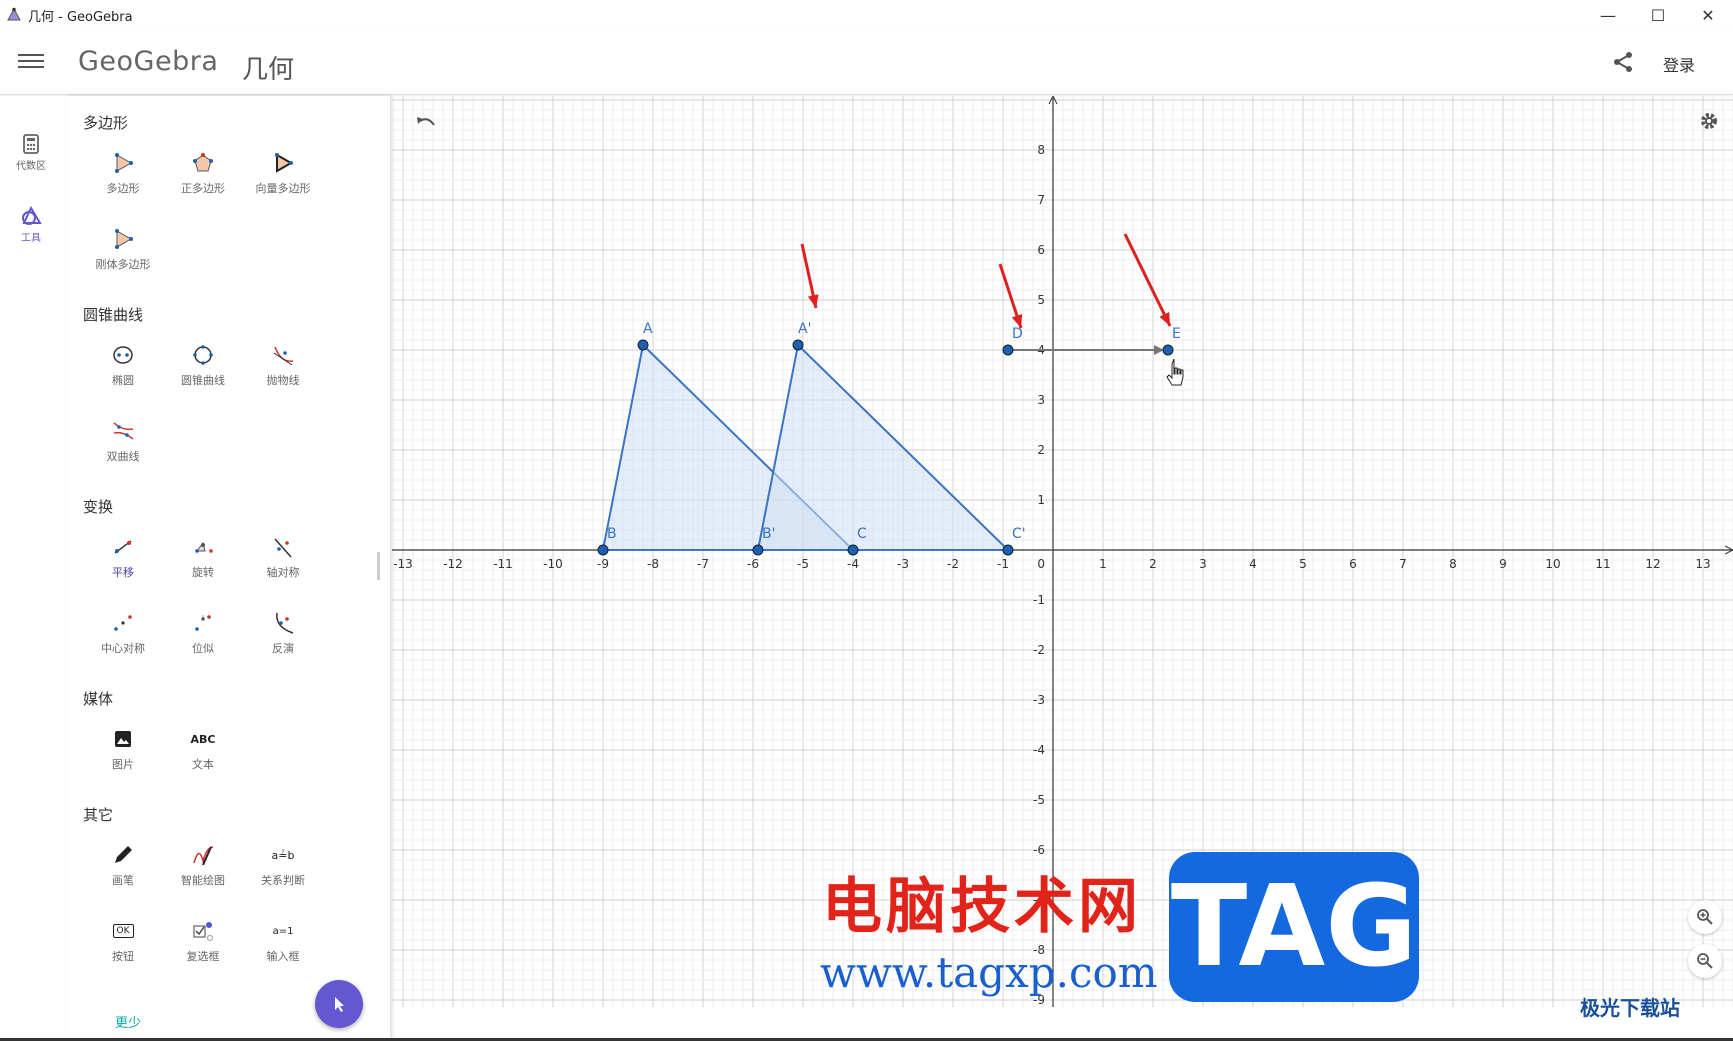 Image resolution: width=1733 pixels, height=1041 pixels. Describe the element at coordinates (124, 163) in the screenshot. I see `polygon-icon` at that location.